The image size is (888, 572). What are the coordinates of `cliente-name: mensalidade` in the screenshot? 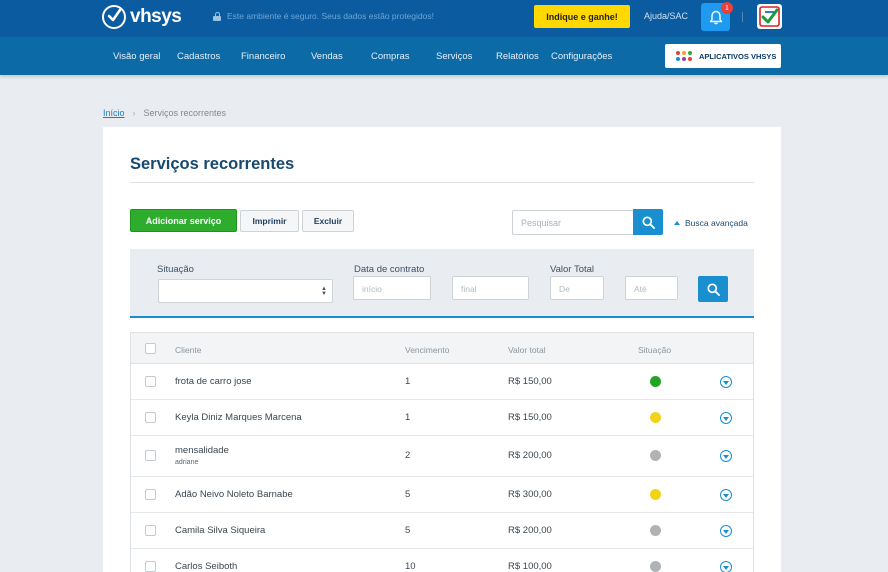 It's located at (202, 450).